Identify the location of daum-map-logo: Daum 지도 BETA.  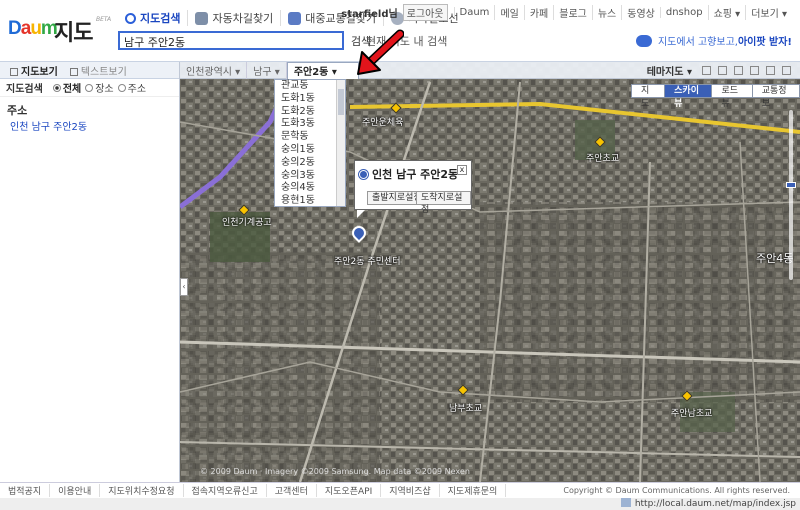
(60, 29).